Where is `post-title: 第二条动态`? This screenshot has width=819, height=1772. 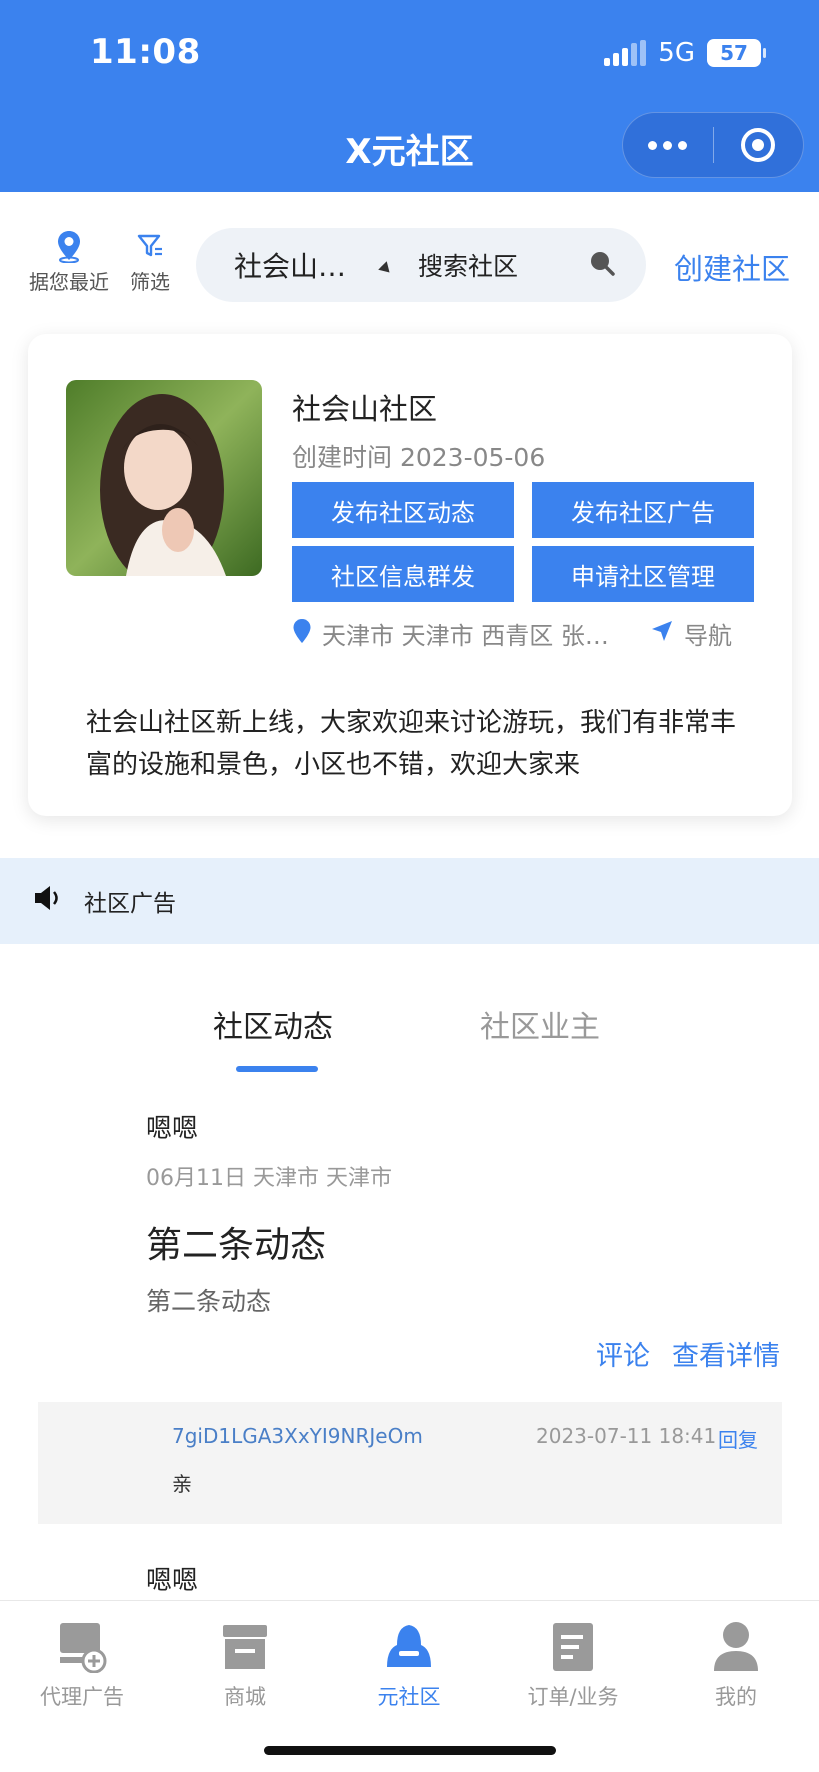 post-title: 第二条动态 is located at coordinates (236, 1242).